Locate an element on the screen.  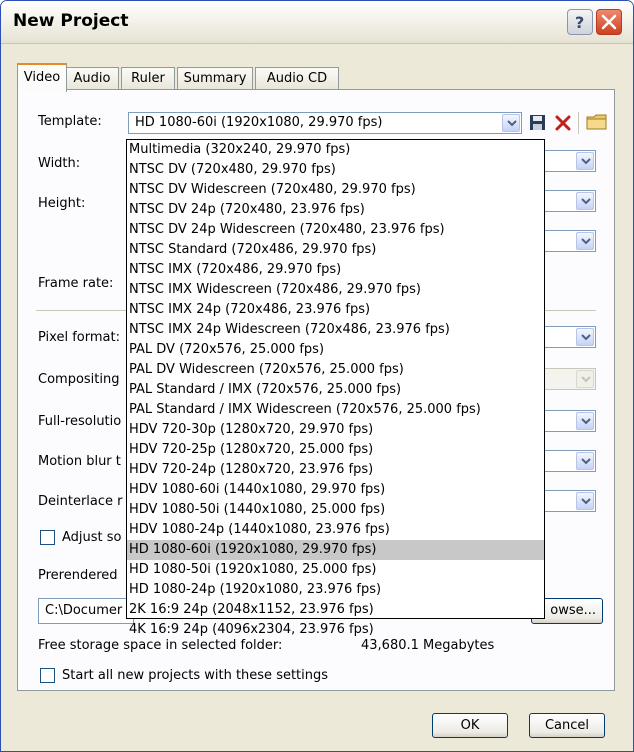
width-label: Width: is located at coordinates (59, 163).